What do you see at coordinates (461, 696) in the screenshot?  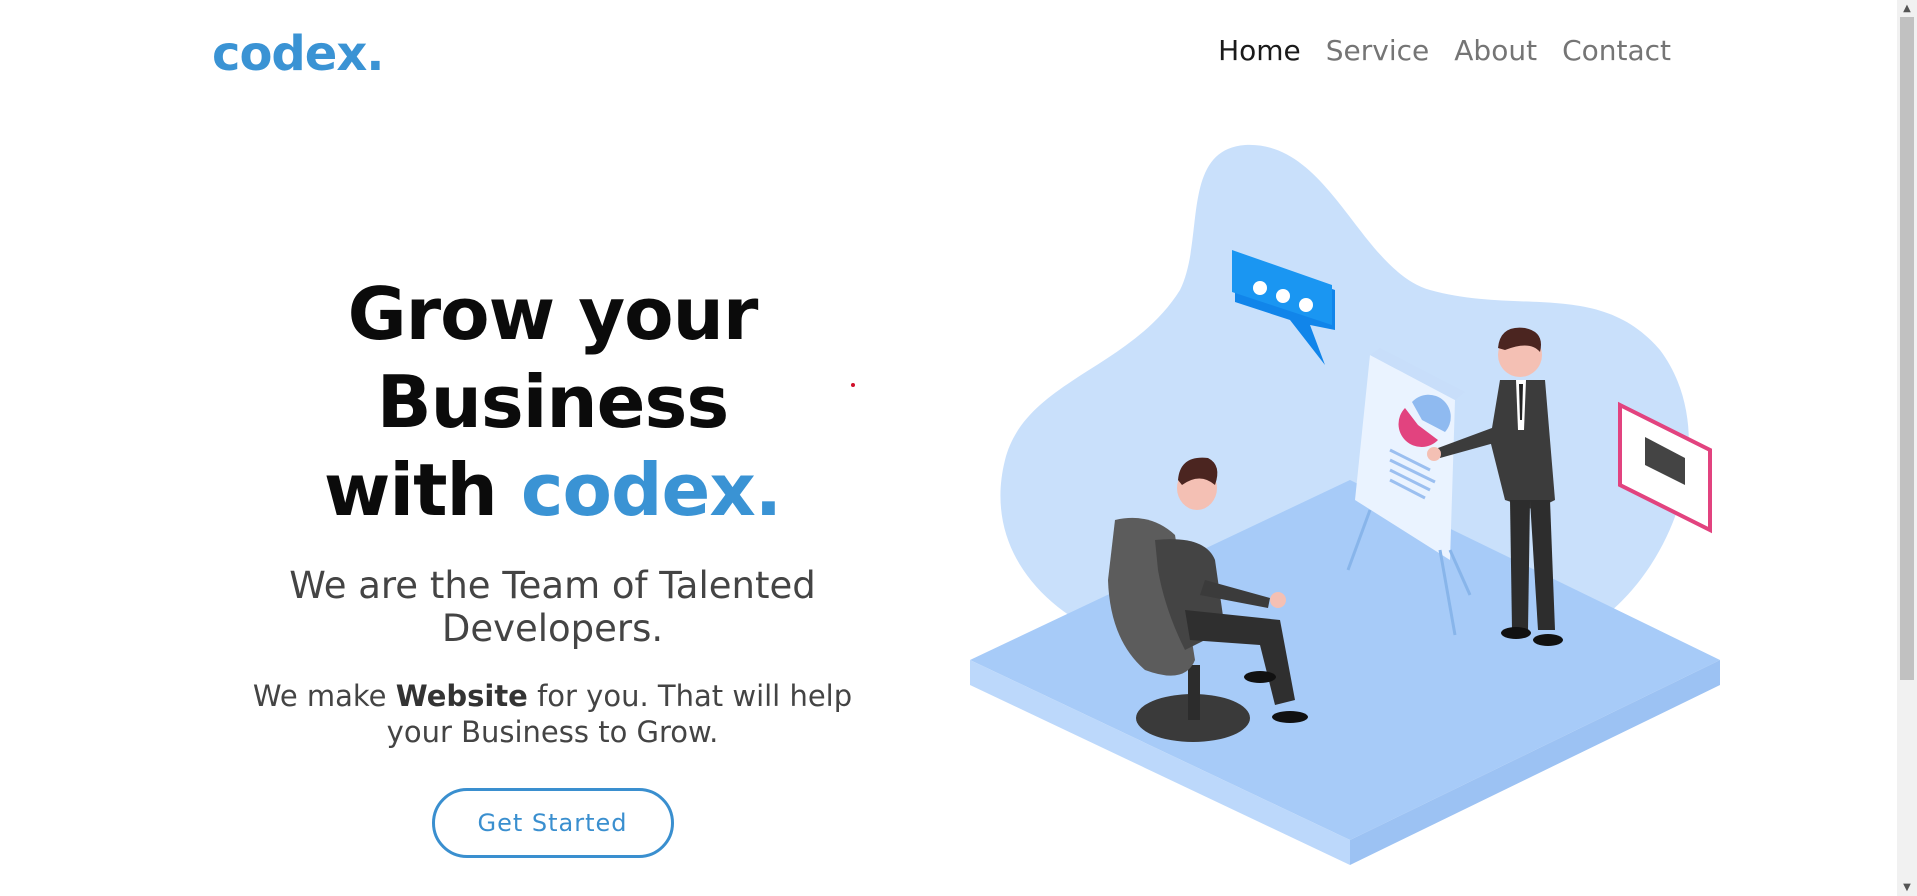 I see `desc-bold: Website` at bounding box center [461, 696].